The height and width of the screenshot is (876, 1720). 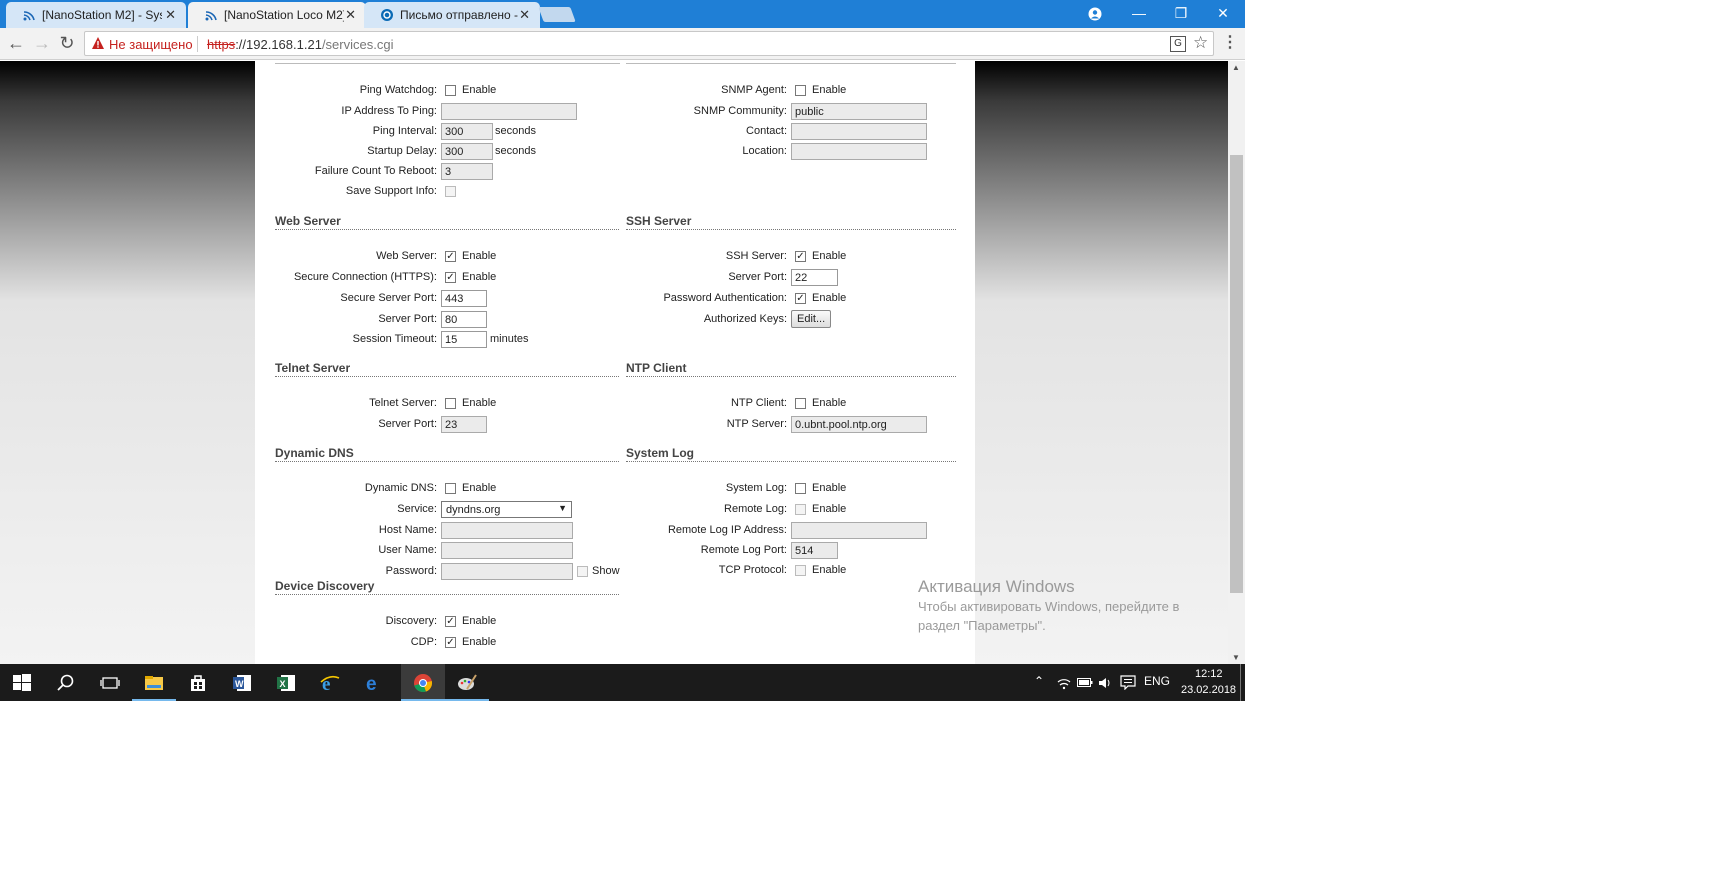 I want to click on battery-icon, so click(x=1085, y=682).